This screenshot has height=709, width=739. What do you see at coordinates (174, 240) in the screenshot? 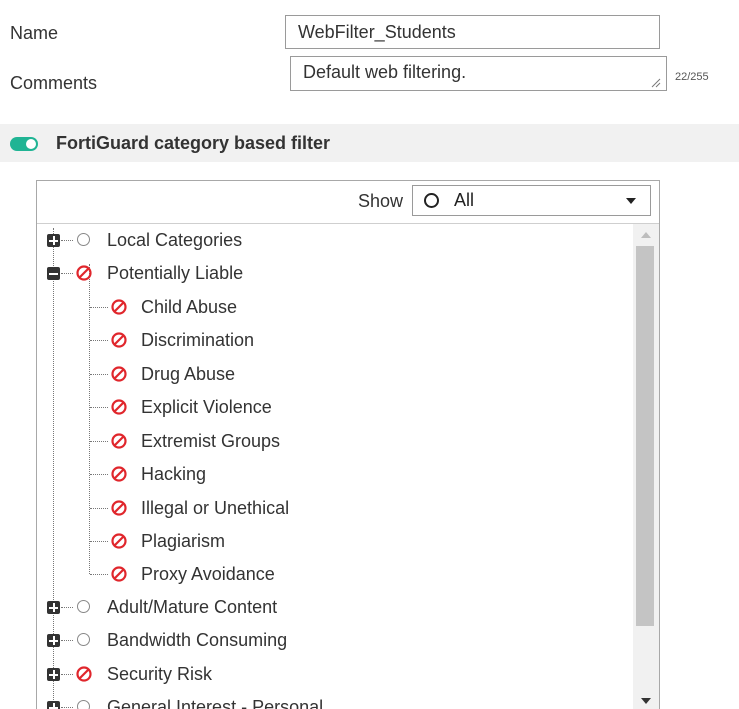
I see `category-label: Local Categories` at bounding box center [174, 240].